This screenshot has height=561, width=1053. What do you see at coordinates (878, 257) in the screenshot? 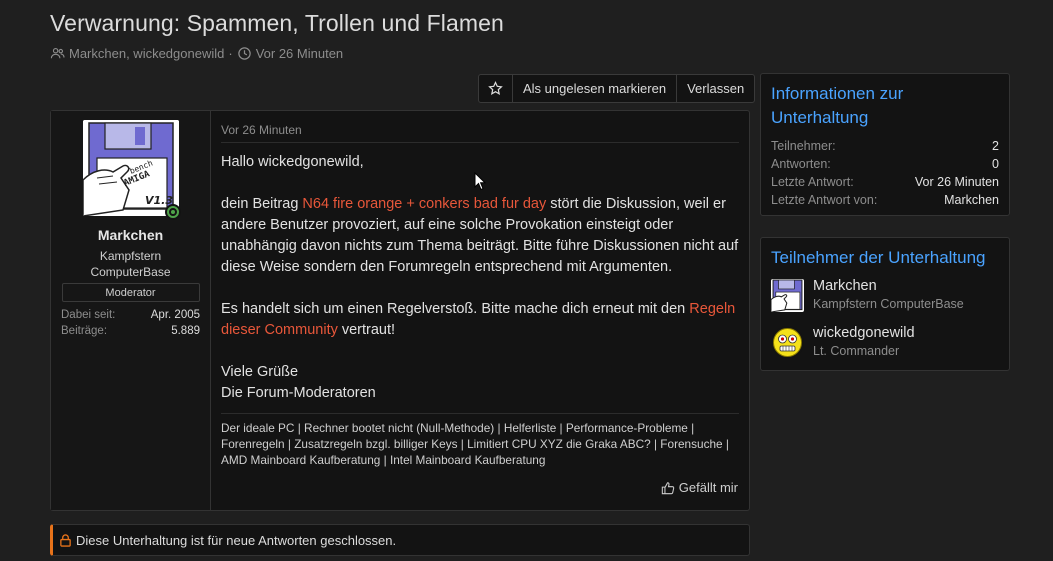
I see `participants-block-title: Teilnehmer der Unterhaltung` at bounding box center [878, 257].